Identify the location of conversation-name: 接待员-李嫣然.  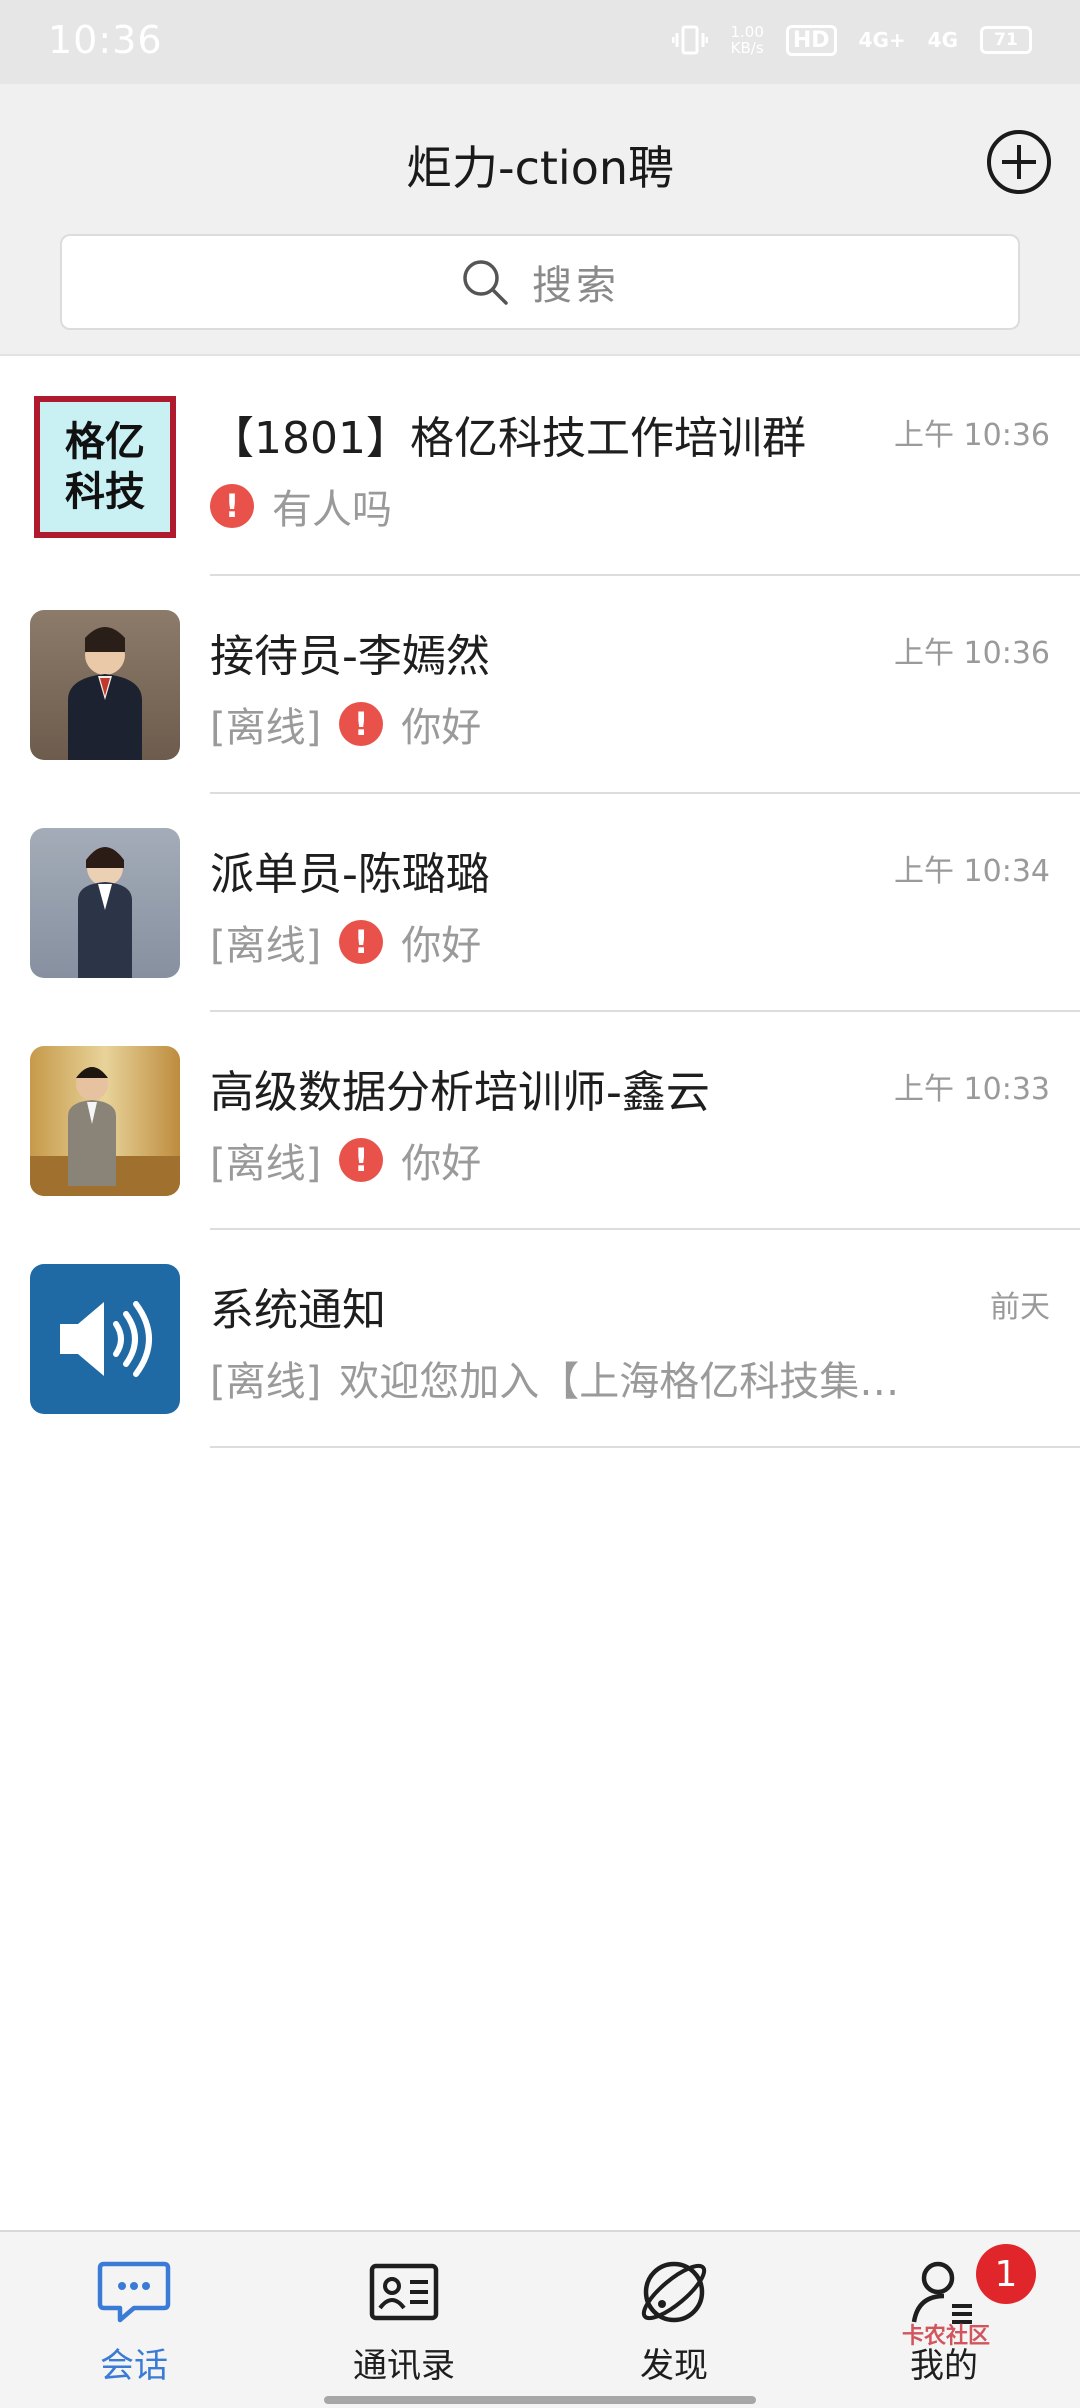
(350, 656).